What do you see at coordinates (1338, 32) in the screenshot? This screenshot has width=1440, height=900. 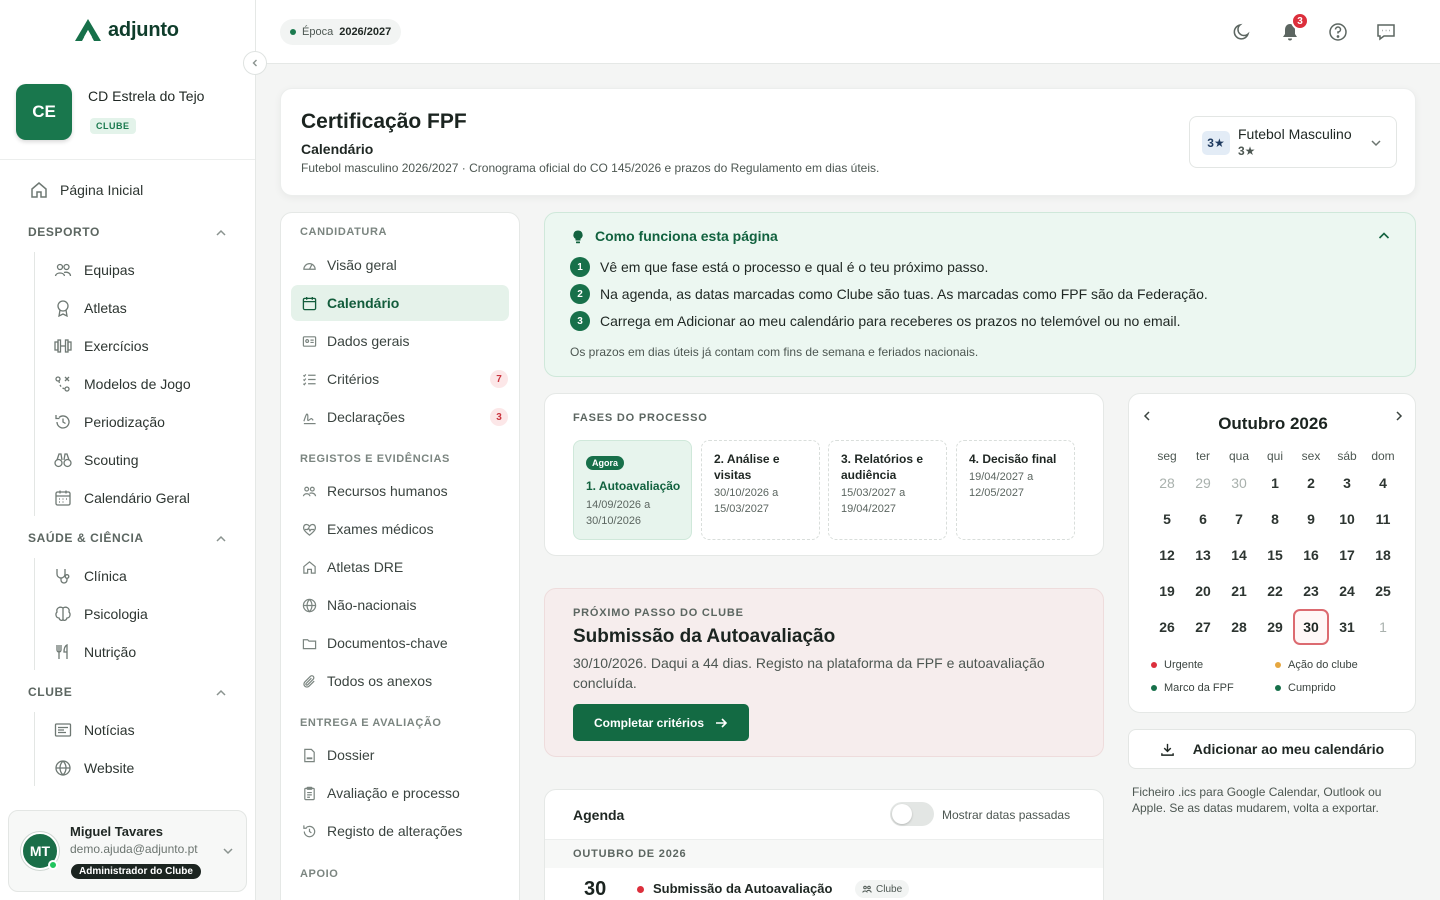 I see `help-icon` at bounding box center [1338, 32].